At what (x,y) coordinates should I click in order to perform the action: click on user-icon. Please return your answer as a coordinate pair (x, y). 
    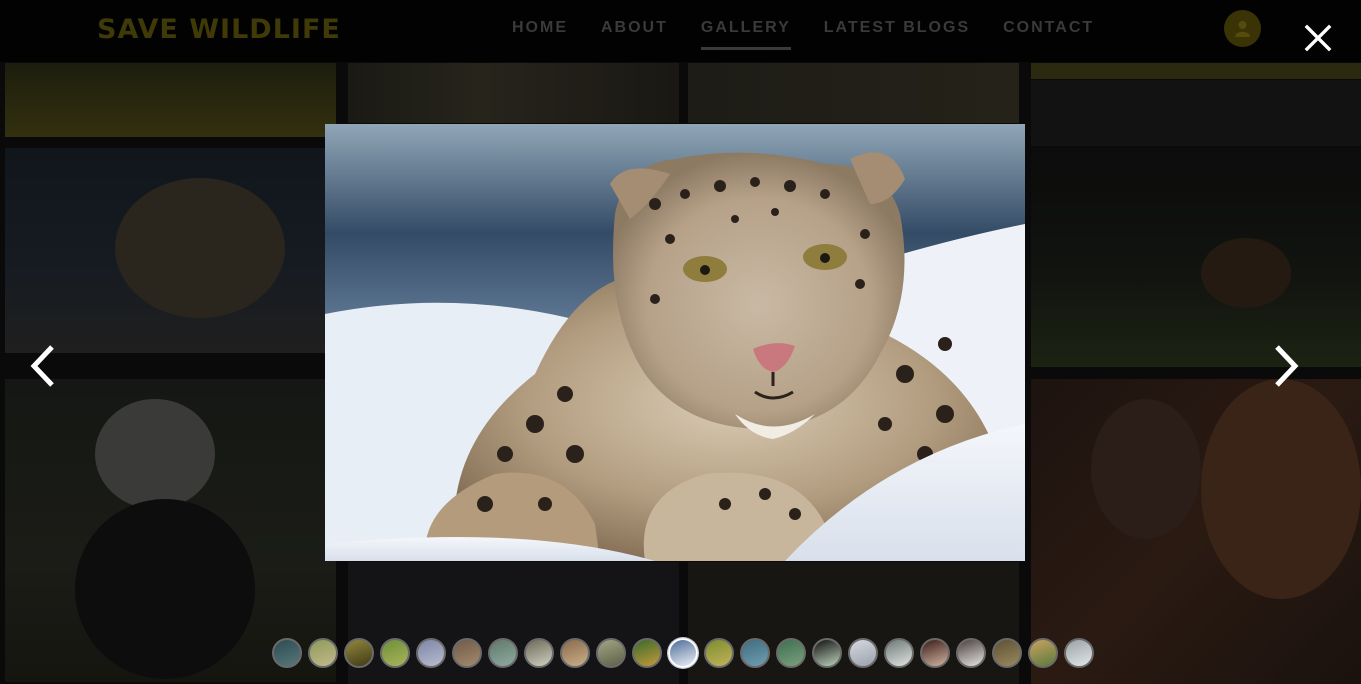
    Looking at the image, I should click on (1242, 29).